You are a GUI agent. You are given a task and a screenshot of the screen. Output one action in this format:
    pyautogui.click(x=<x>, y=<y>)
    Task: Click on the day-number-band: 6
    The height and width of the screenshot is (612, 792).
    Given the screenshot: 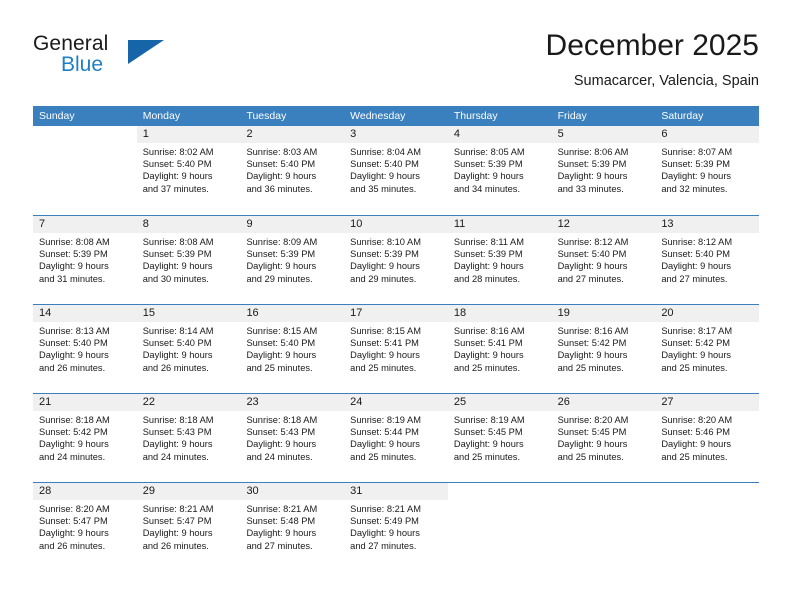 What is the action you would take?
    pyautogui.click(x=707, y=134)
    